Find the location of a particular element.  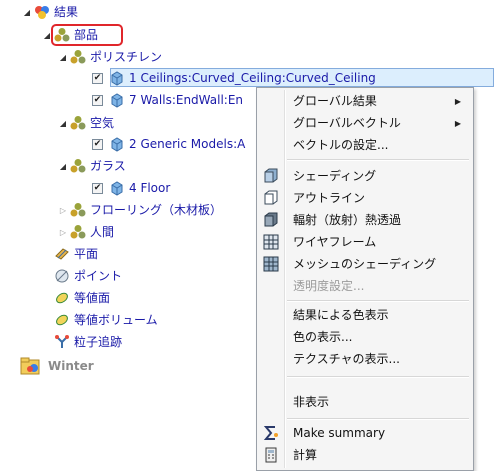

tree-item-human: ▷ 人間 is located at coordinates (86, 232).